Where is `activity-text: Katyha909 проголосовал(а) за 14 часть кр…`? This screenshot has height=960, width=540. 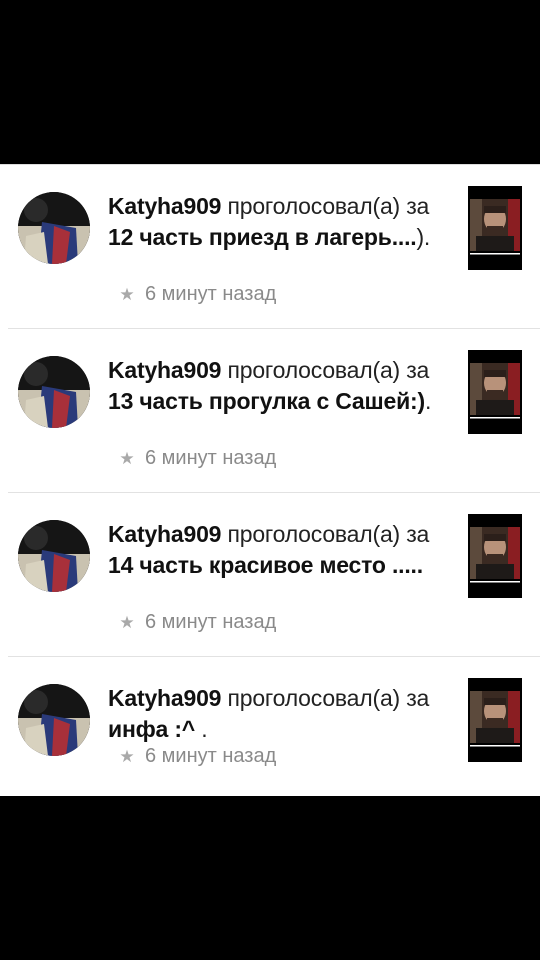 activity-text: Katyha909 проголосовал(а) за 14 часть кр… is located at coordinates (278, 550).